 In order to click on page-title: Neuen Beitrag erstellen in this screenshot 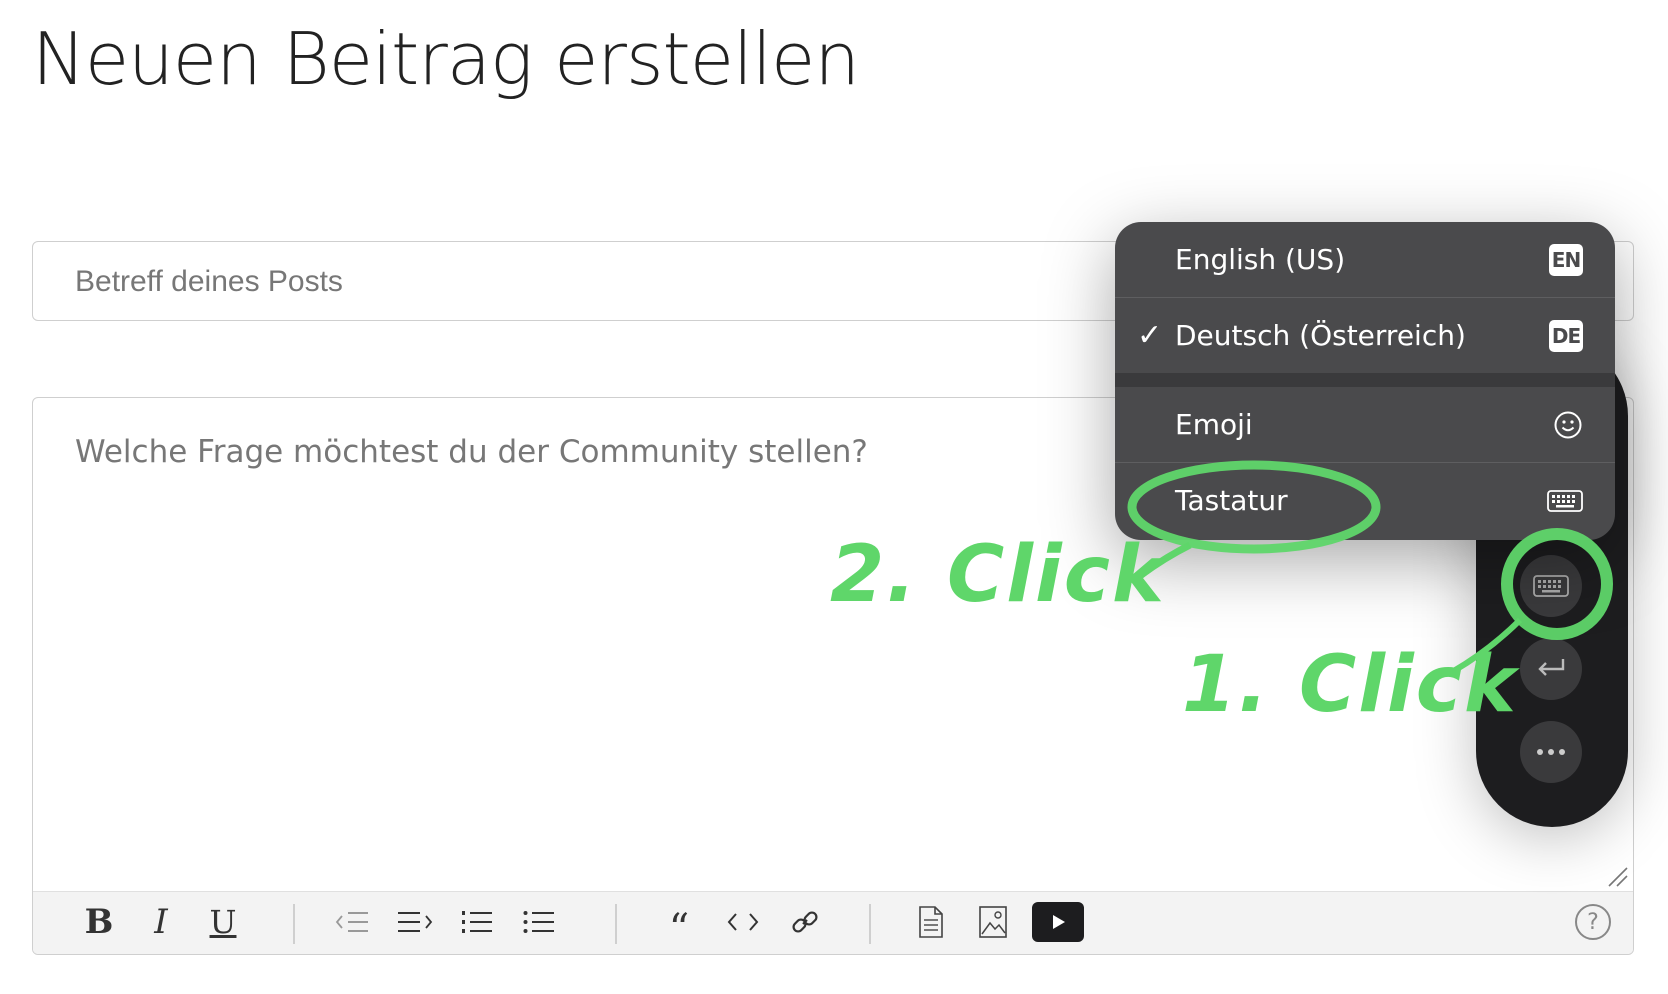, I will do `click(446, 59)`.